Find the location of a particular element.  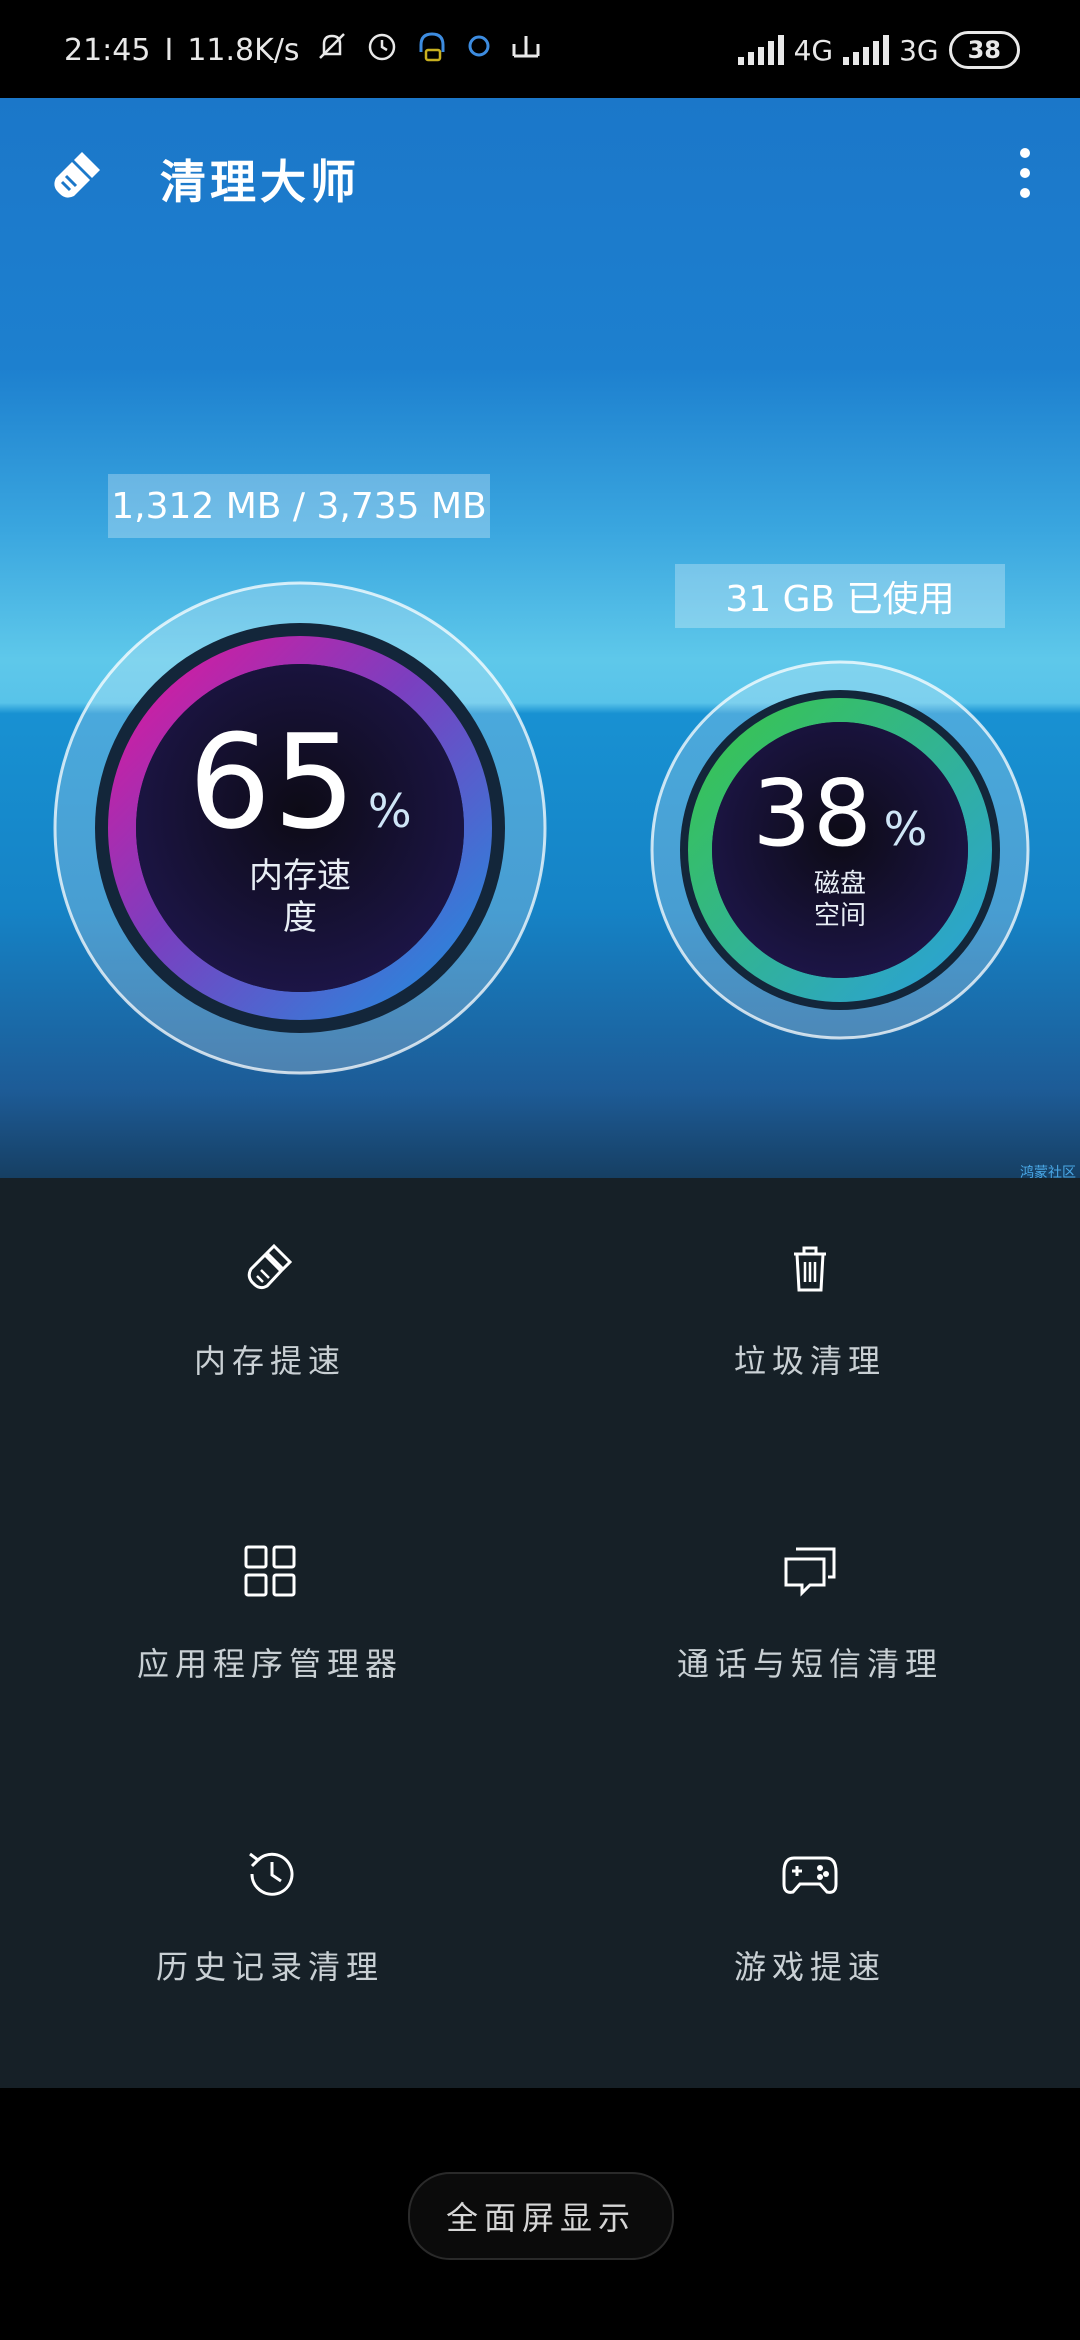

more-options-icon is located at coordinates (1025, 173).